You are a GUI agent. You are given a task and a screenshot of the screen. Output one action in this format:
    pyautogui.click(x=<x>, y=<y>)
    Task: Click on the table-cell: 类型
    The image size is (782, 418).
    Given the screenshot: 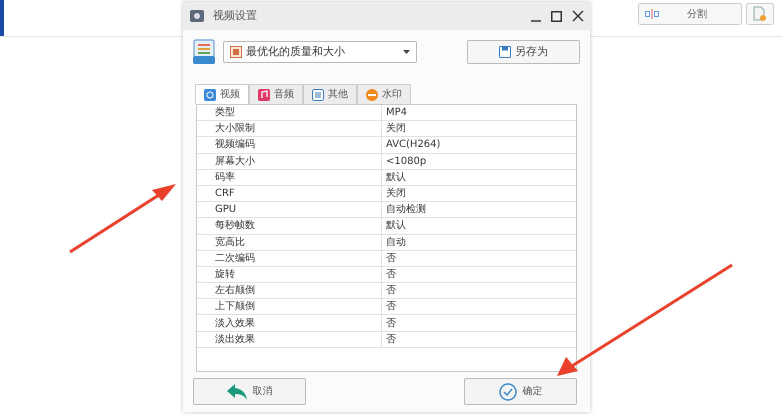 What is the action you would take?
    pyautogui.click(x=289, y=112)
    